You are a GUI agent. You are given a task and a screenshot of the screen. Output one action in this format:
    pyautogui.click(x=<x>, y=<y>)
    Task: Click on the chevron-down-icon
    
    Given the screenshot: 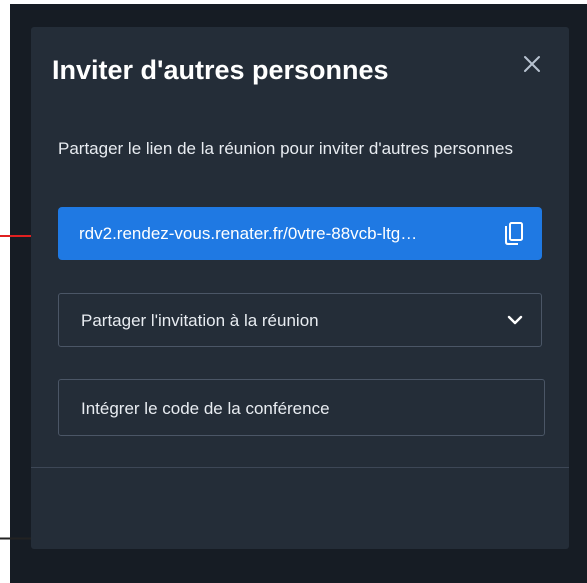 What is the action you would take?
    pyautogui.click(x=515, y=320)
    